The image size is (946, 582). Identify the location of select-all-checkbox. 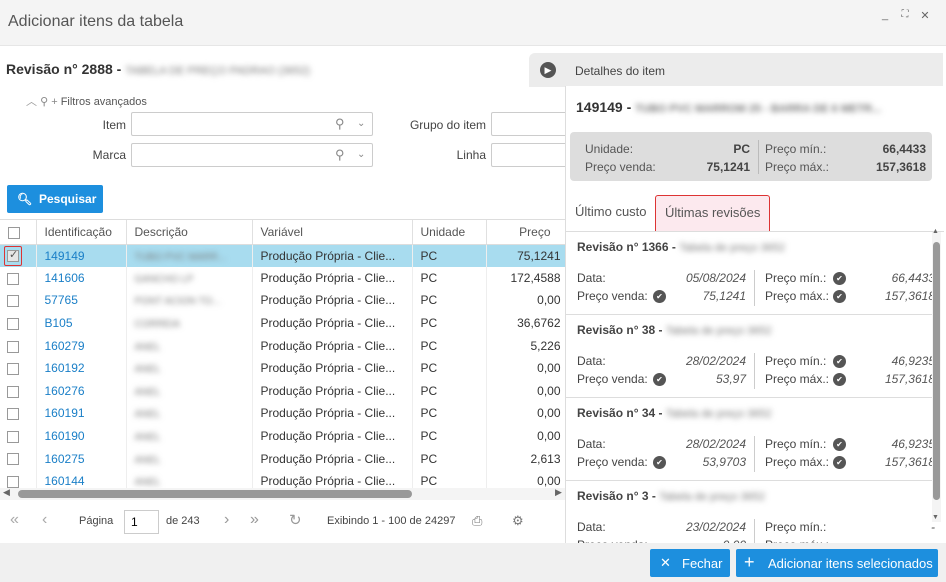
(18, 232).